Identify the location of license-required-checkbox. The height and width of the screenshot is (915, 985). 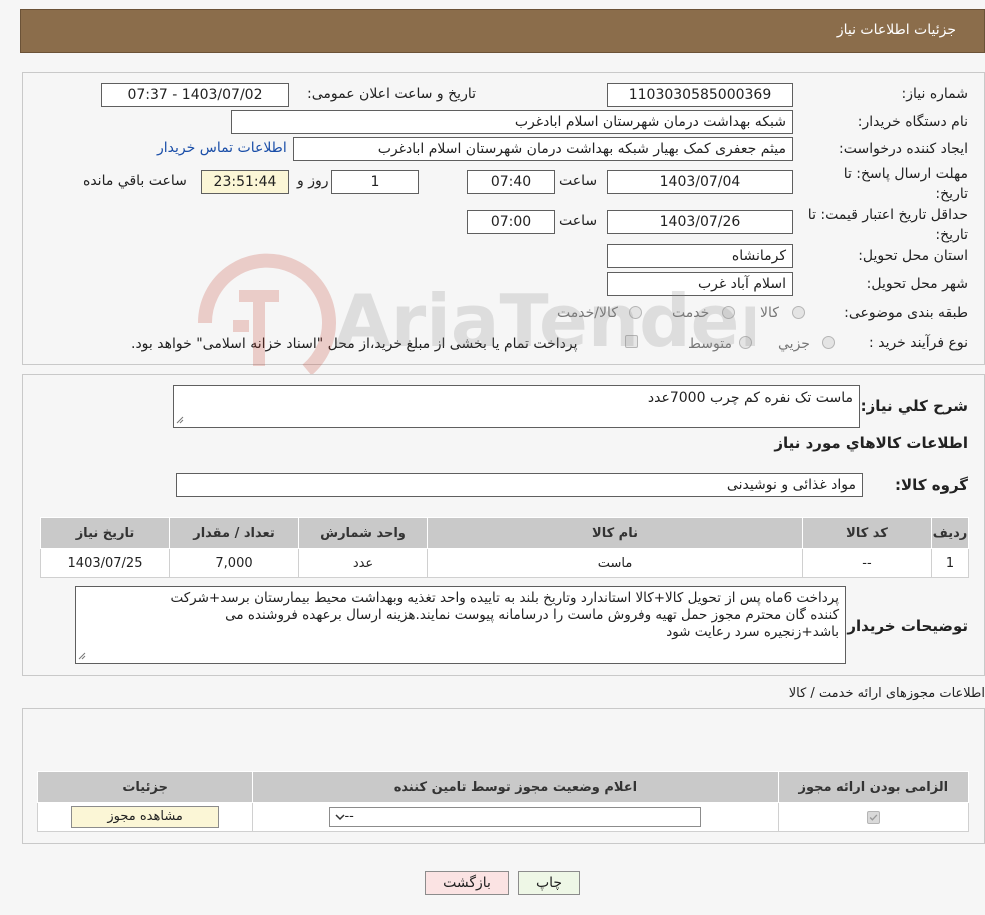
(873, 817).